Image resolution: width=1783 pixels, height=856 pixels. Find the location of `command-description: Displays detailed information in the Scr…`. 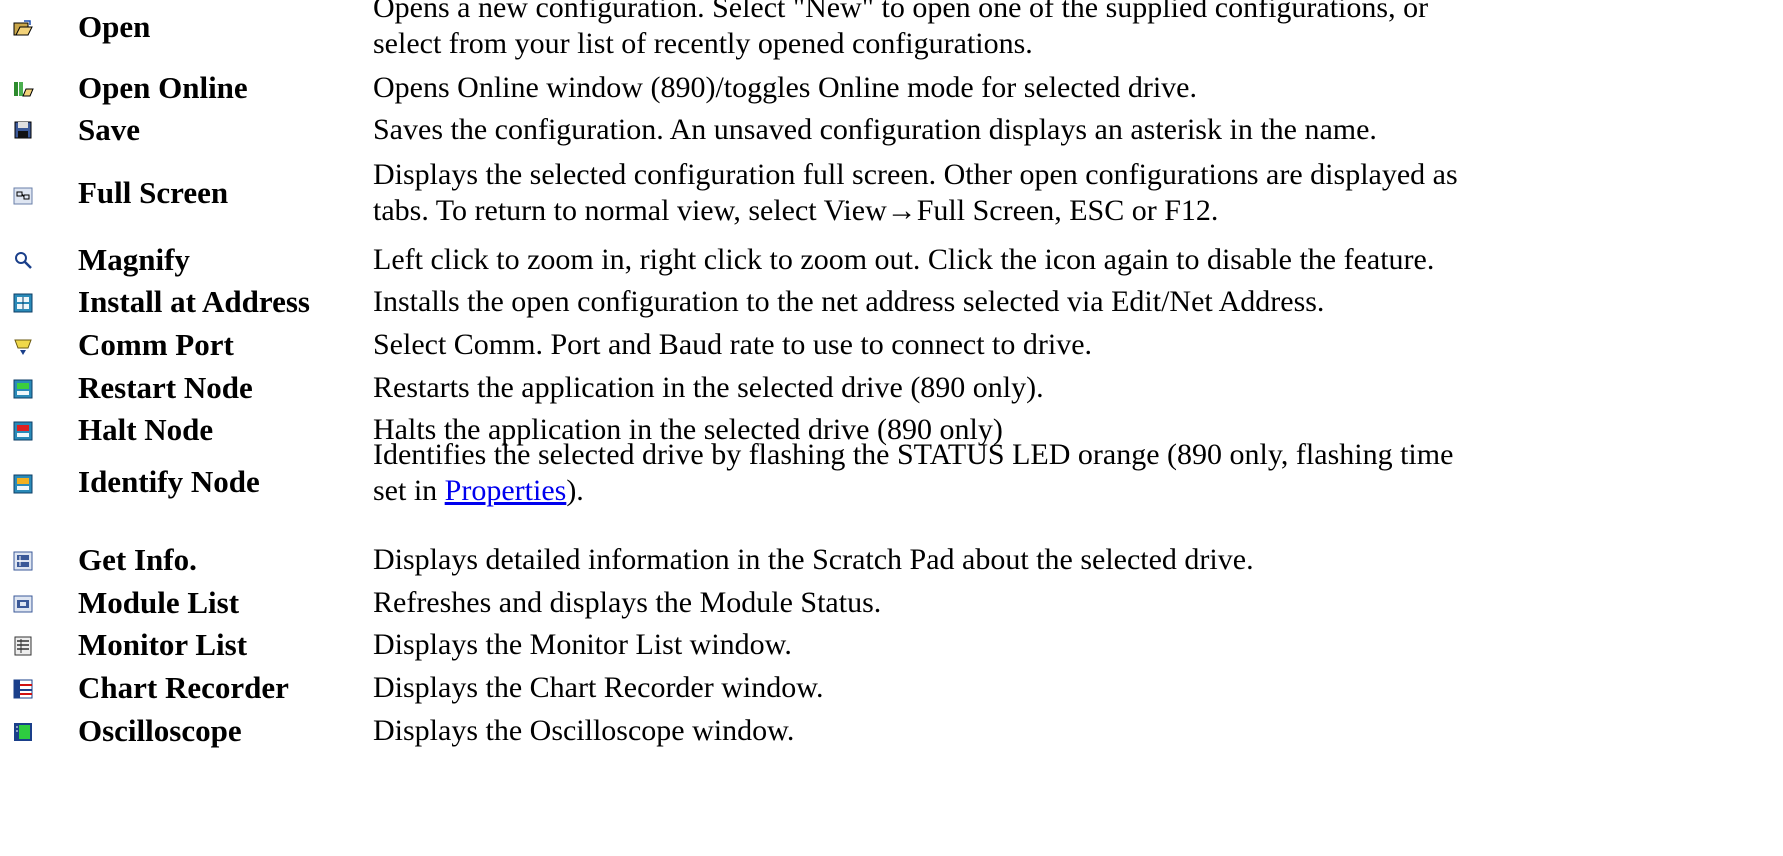

command-description: Displays detailed information in the Scr… is located at coordinates (813, 559).